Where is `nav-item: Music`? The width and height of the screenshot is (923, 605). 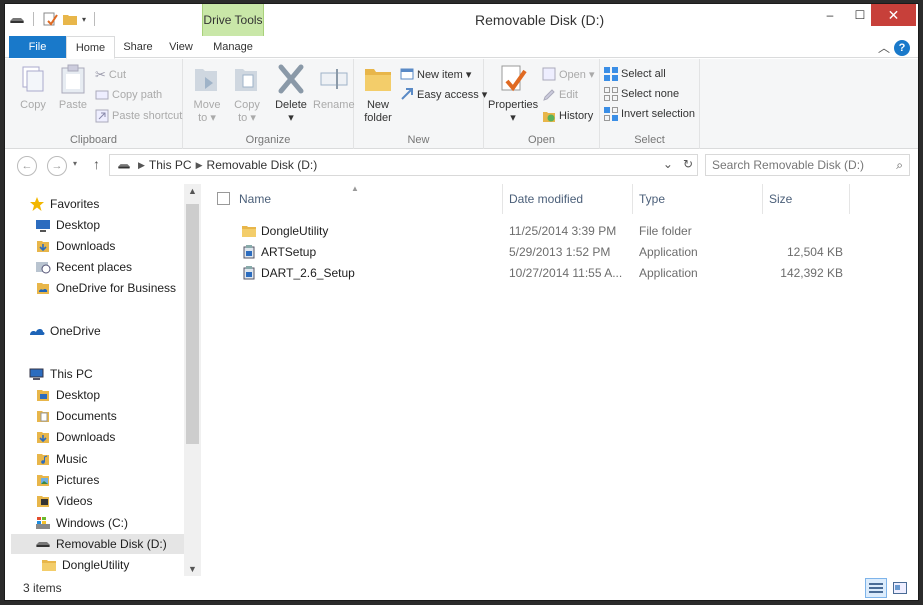 nav-item: Music is located at coordinates (49, 459).